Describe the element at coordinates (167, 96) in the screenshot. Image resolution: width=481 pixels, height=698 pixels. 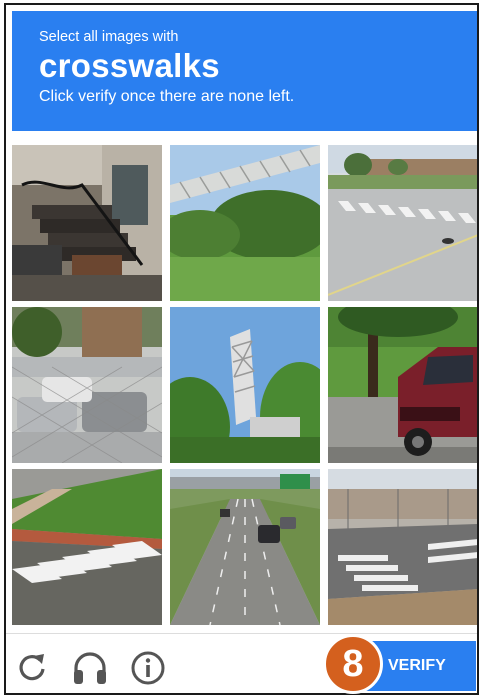
I see `hint-text: Click verify once there are none left.` at that location.